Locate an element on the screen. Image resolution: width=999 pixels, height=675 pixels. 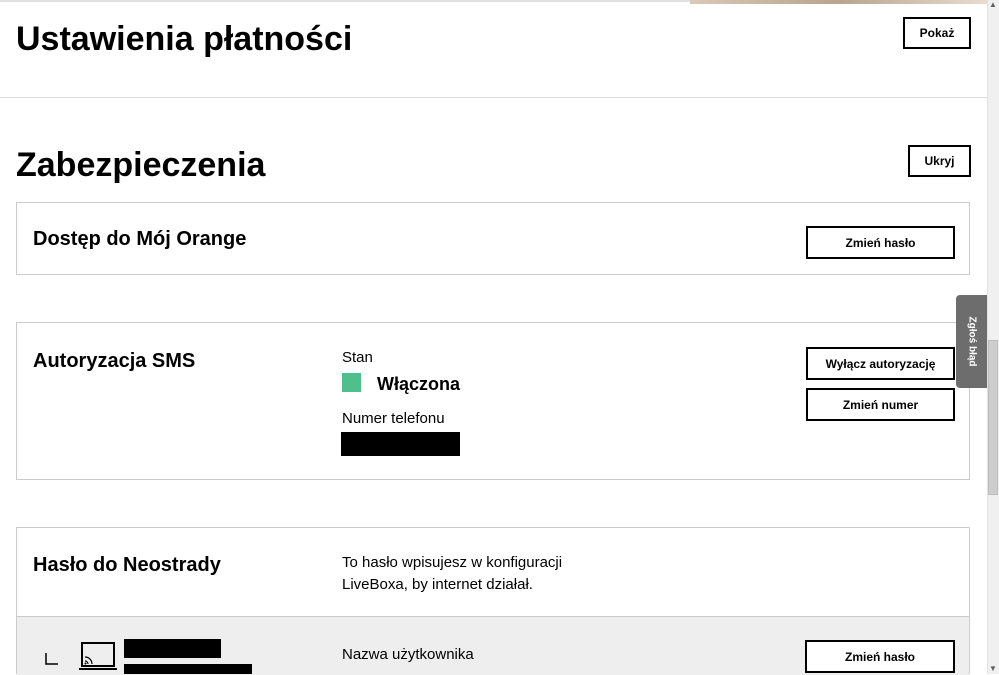
my-orange-access-title: Dostęp do Mój Orange is located at coordinates (140, 239).